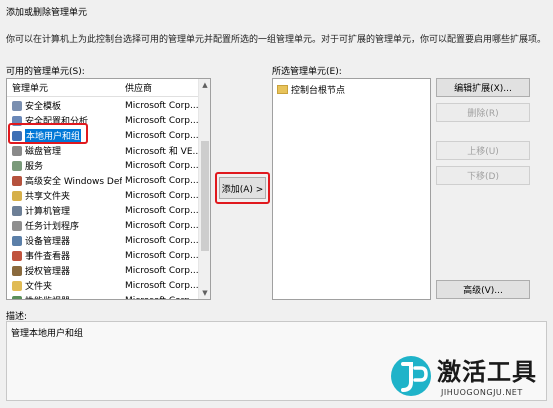 The image size is (553, 408). I want to click on snapin-name: 性能监视器, so click(47, 296).